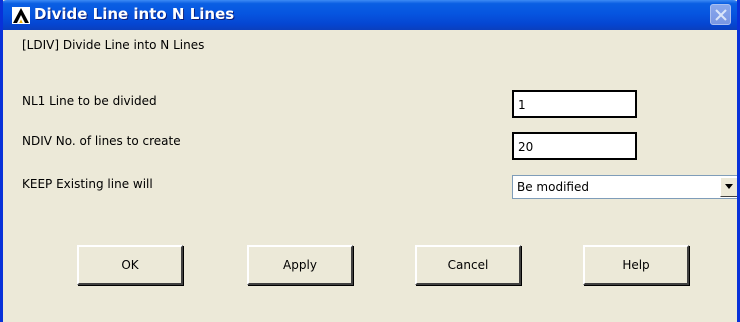 The image size is (740, 322). Describe the element at coordinates (574, 104) in the screenshot. I see `nl1-input: 1` at that location.